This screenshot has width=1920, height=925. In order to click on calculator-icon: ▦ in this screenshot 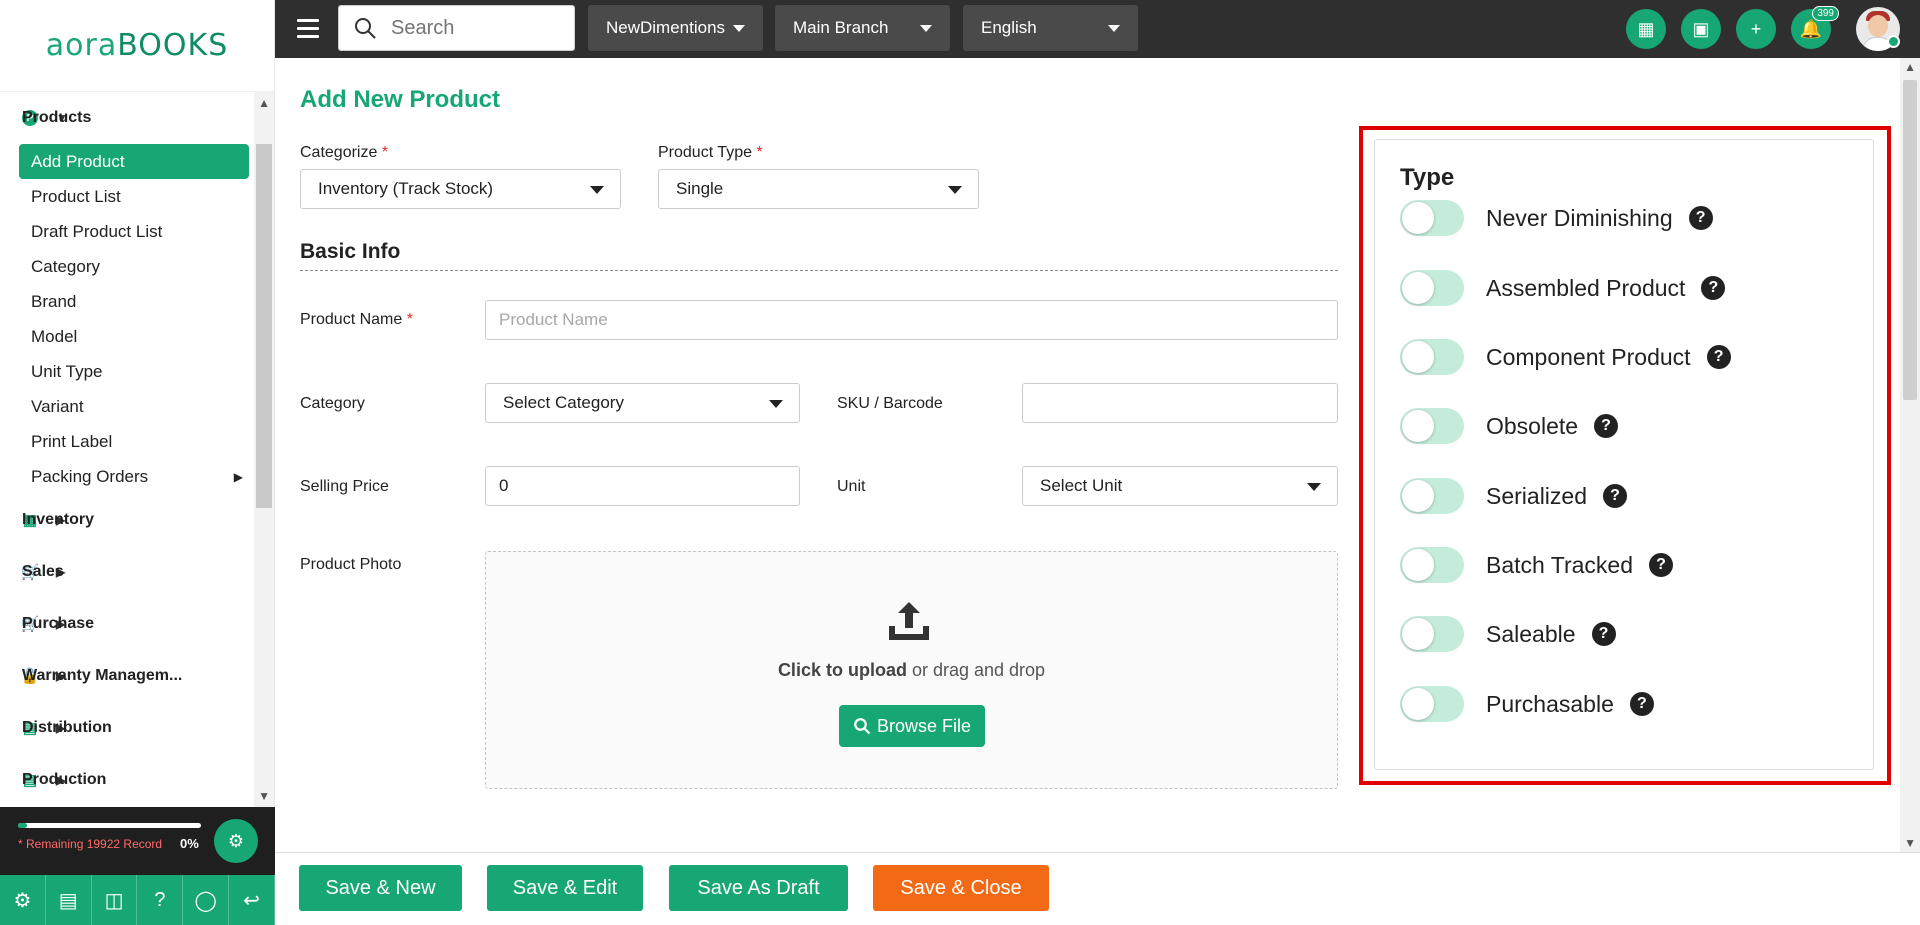, I will do `click(1646, 29)`.